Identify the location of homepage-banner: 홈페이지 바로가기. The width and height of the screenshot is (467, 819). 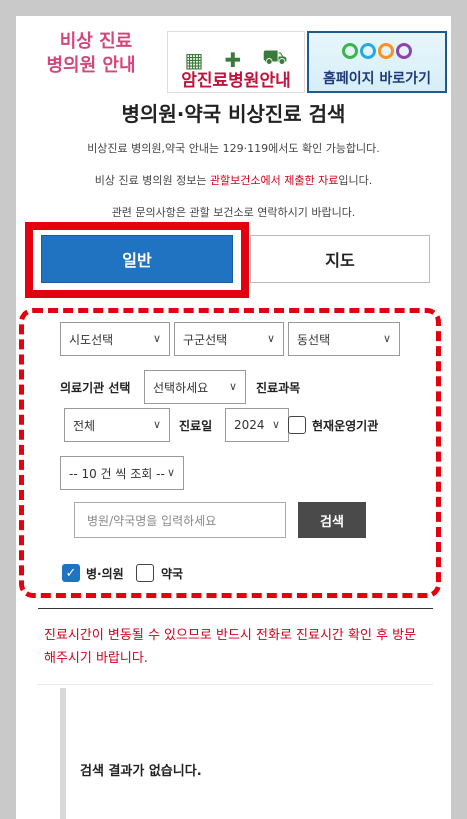
(377, 62).